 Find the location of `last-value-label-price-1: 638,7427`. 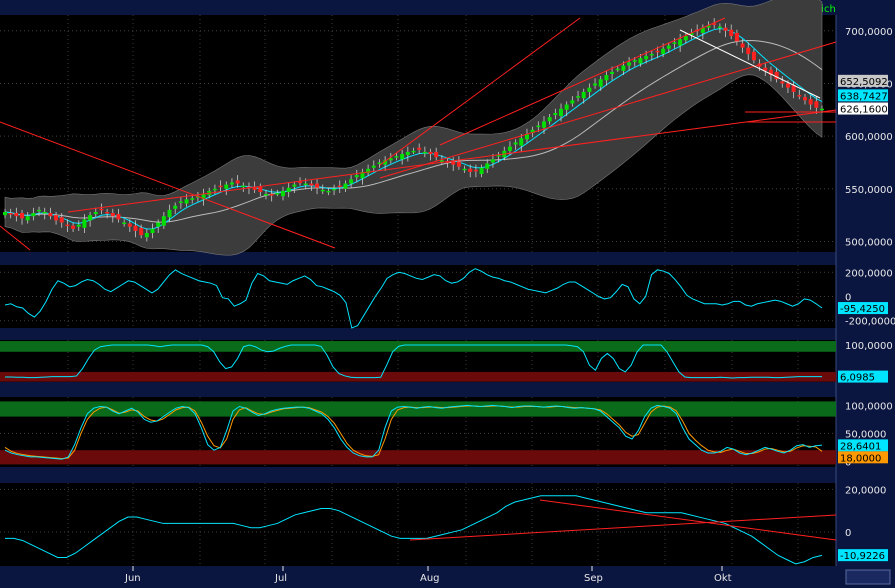

last-value-label-price-1: 638,7427 is located at coordinates (864, 96).